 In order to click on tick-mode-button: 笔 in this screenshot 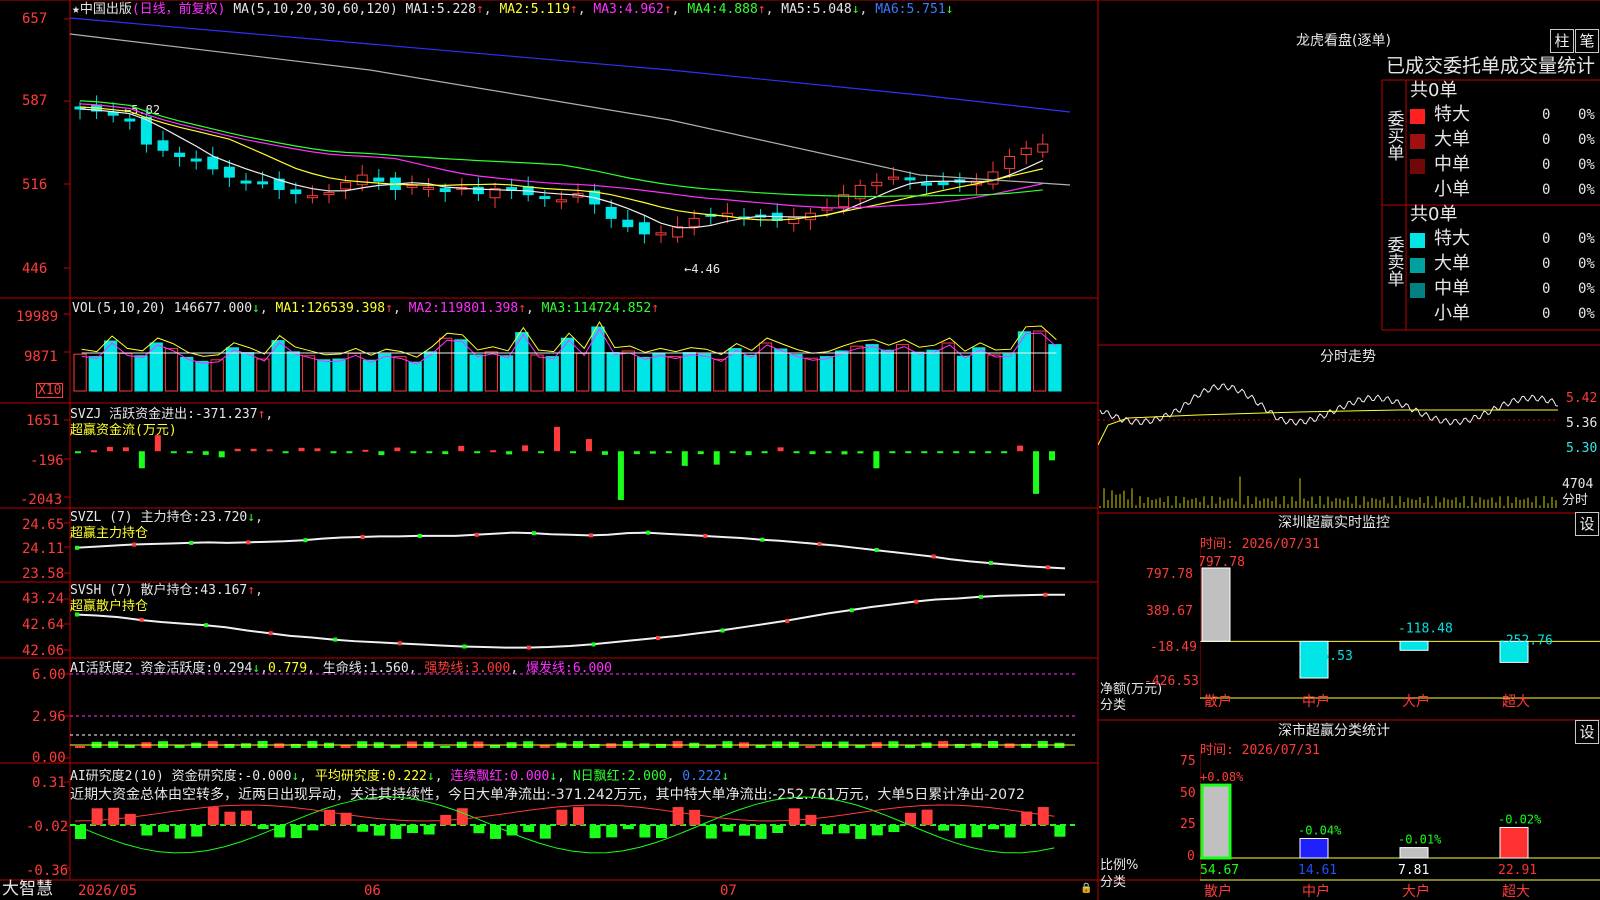, I will do `click(1587, 41)`.